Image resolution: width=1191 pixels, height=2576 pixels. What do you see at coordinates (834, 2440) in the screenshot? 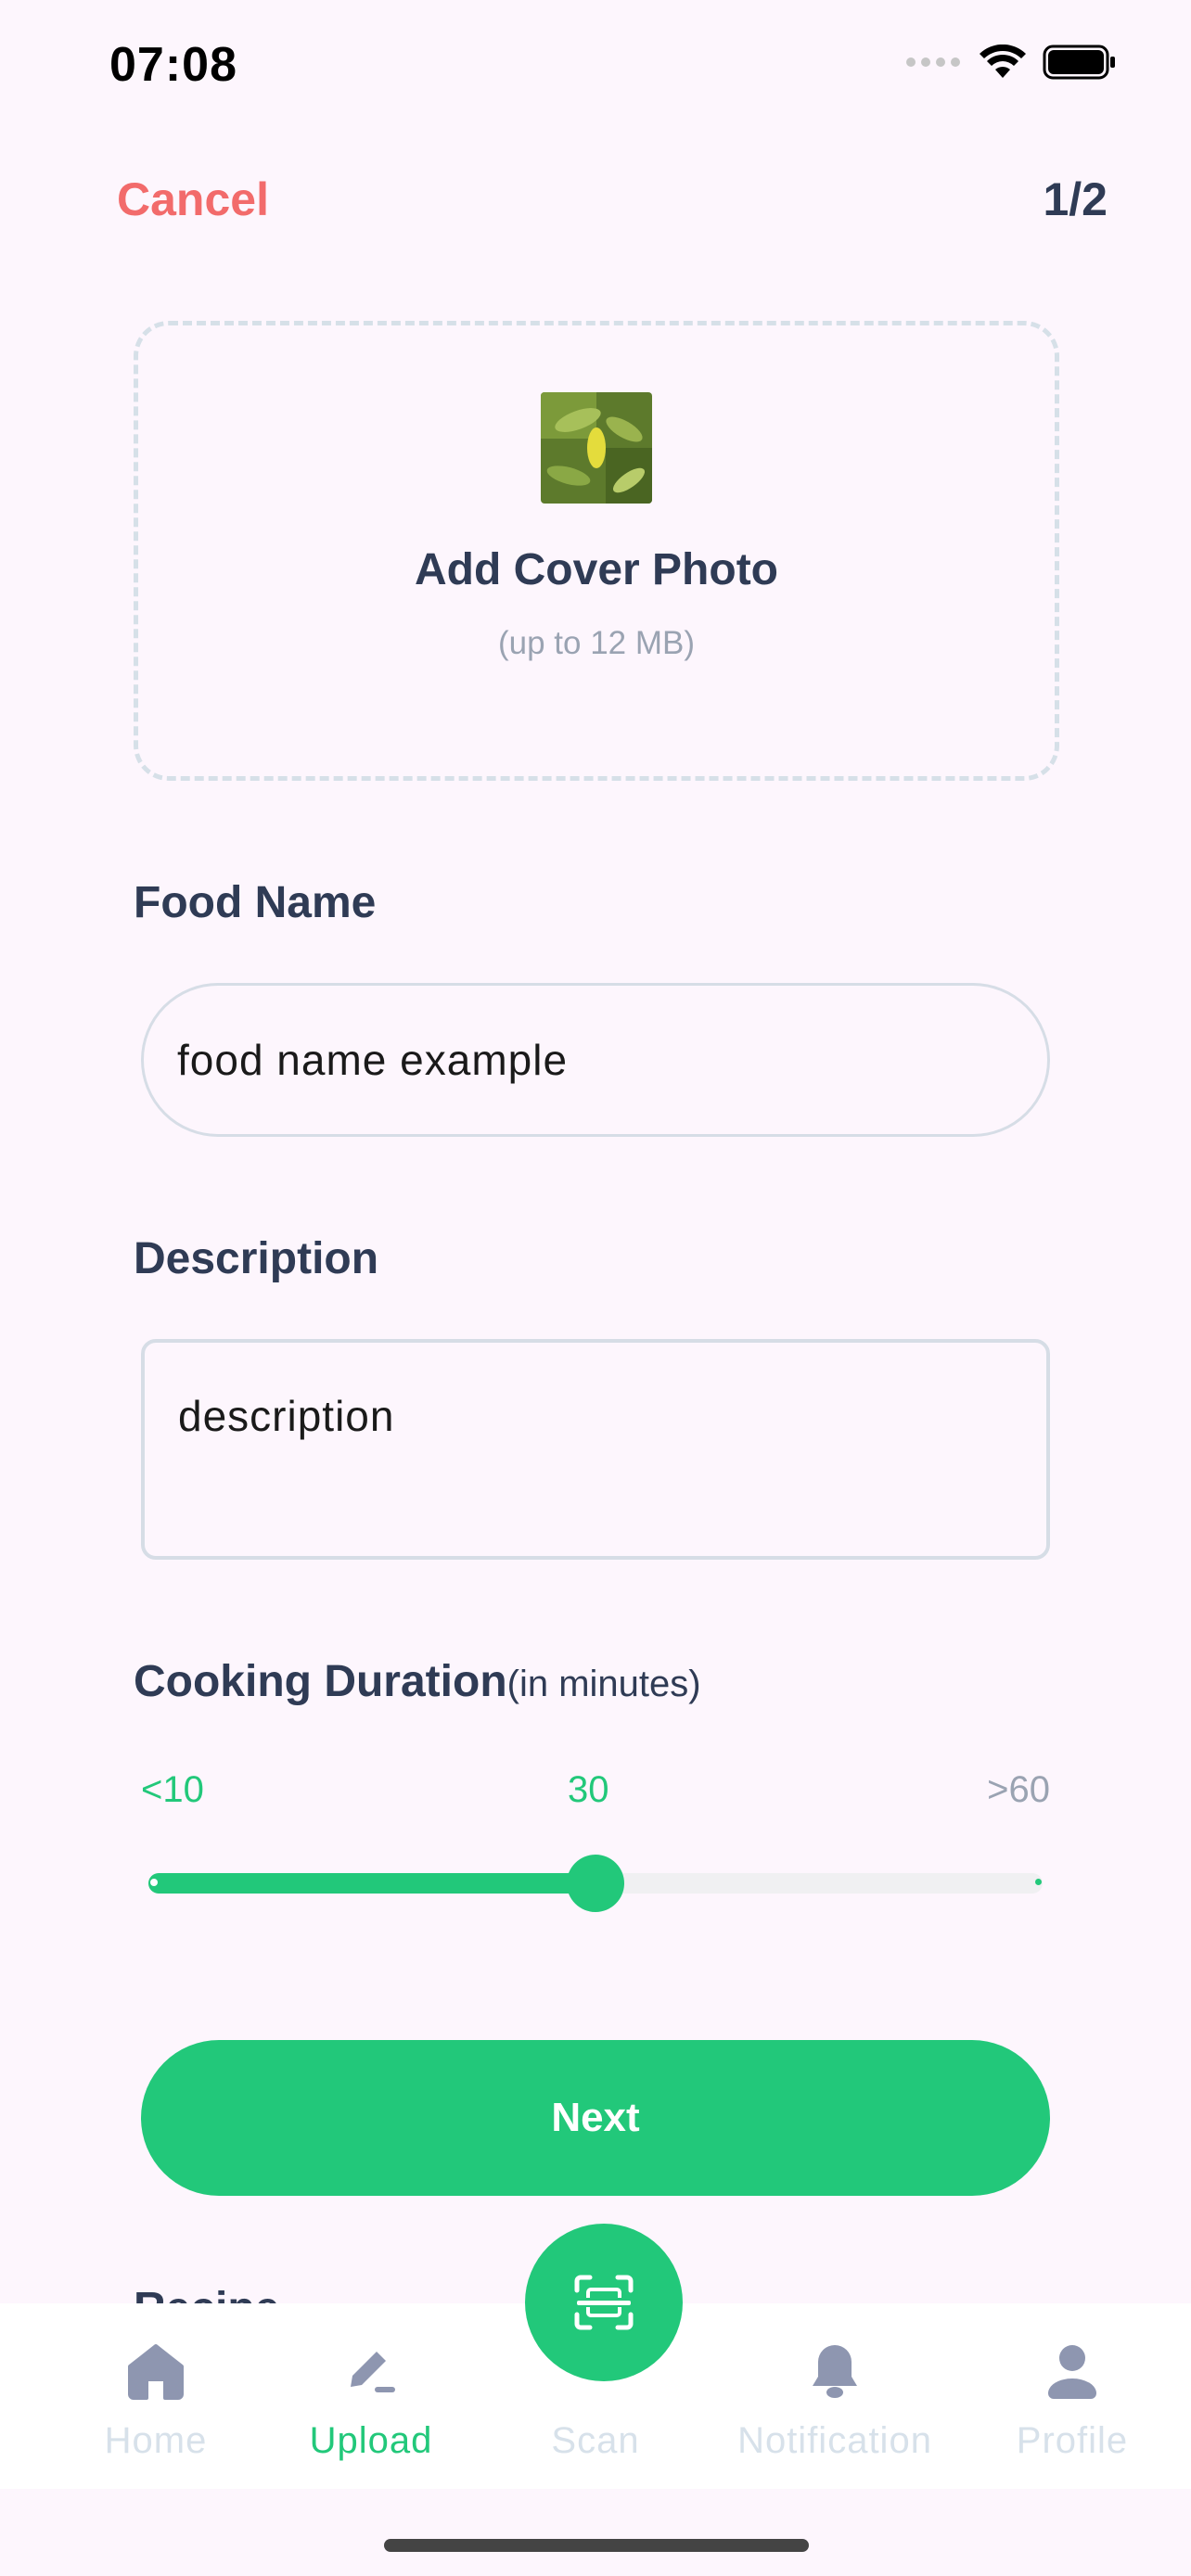
I see `tab-notification-label: Notification` at bounding box center [834, 2440].